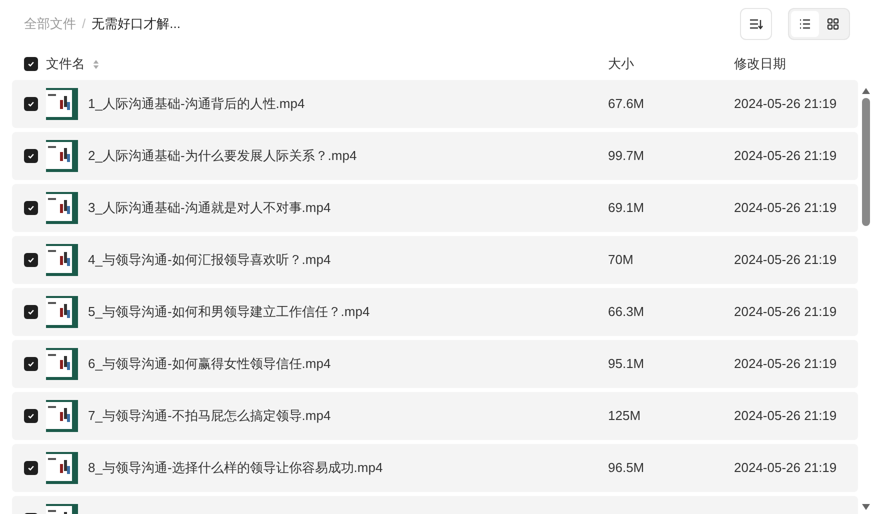  Describe the element at coordinates (435, 260) in the screenshot. I see `file-row: 4_与领导沟通-如何汇报领导喜欢听？.mp4 70M 2024-05-26 21:19` at that location.